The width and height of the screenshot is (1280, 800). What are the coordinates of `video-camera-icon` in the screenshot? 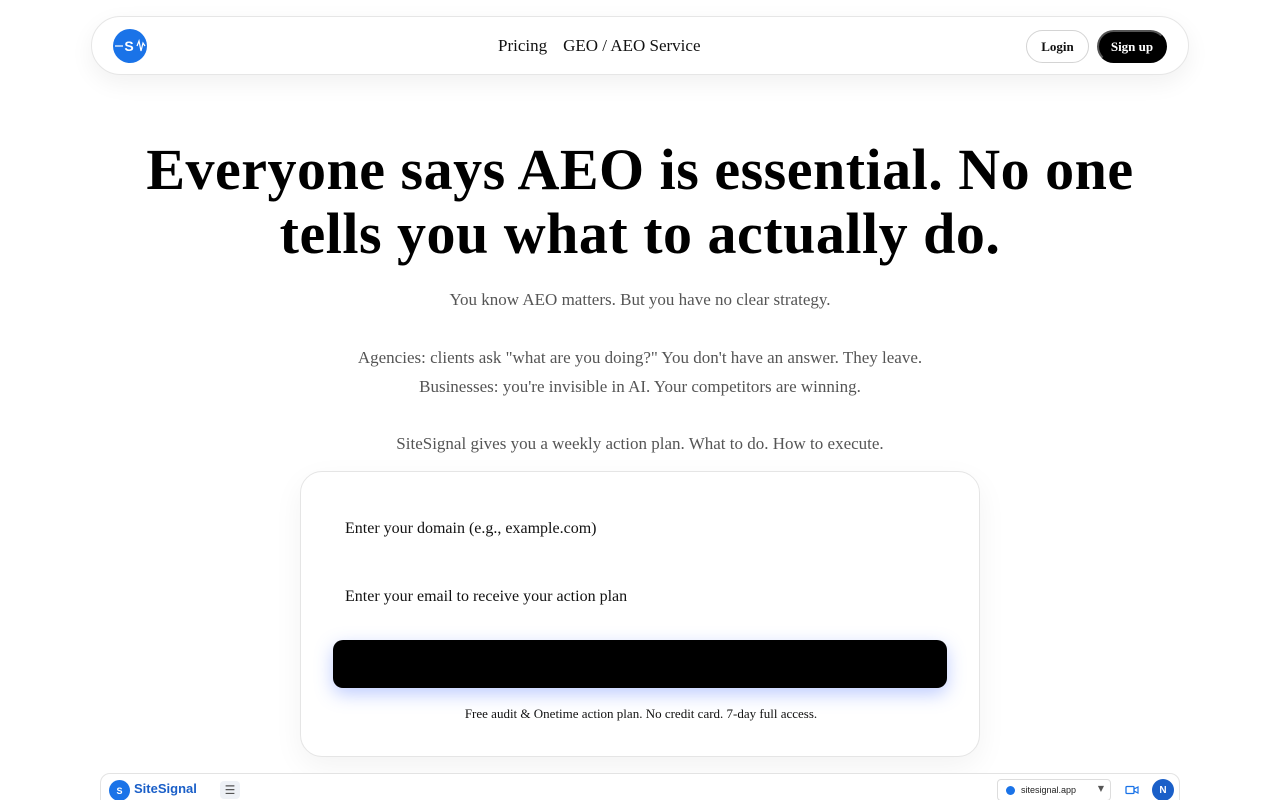 It's located at (1132, 790).